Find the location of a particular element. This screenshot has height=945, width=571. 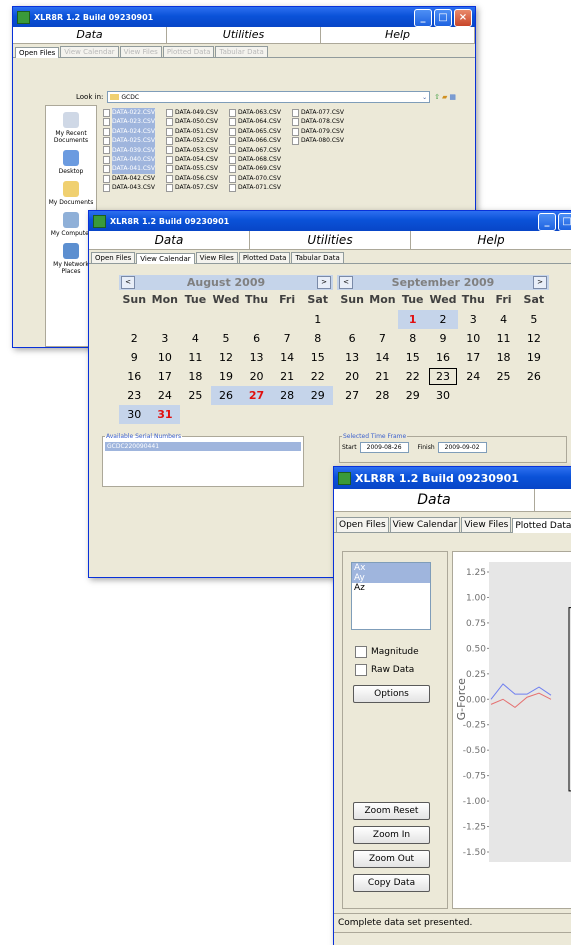

calendar-day: 6 is located at coordinates (352, 338).